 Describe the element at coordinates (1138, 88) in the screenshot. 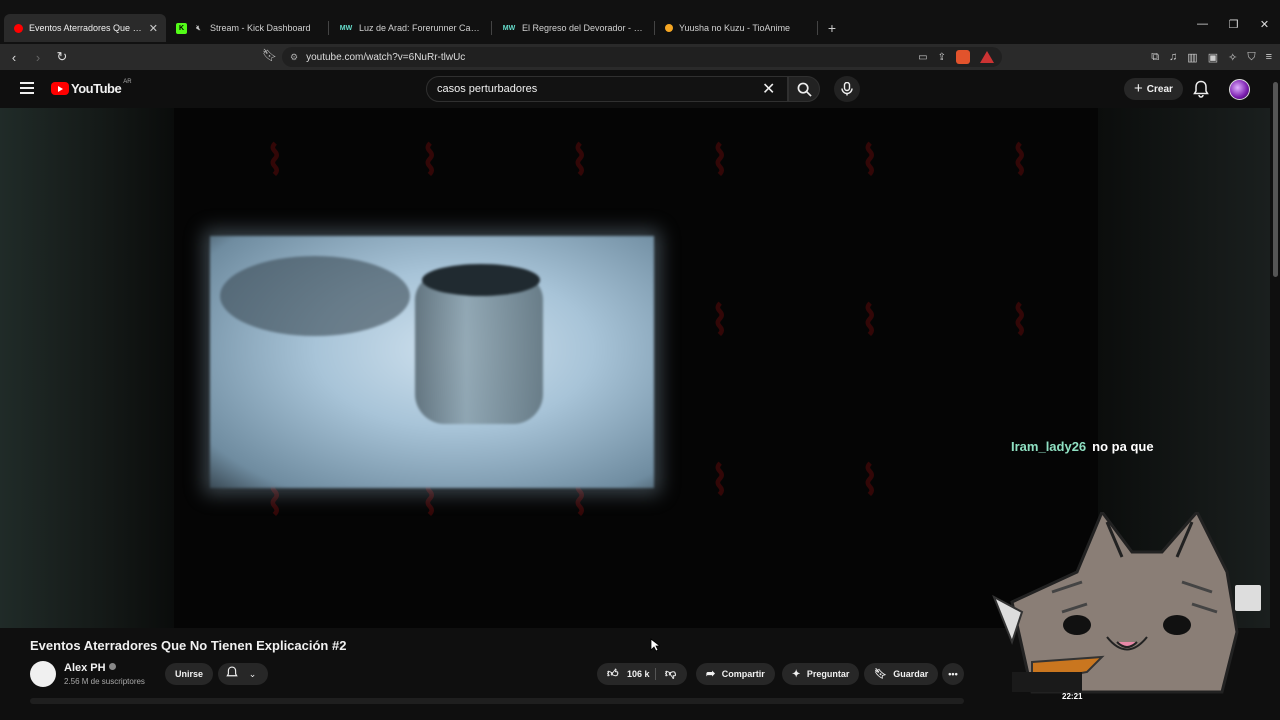

I see `plus-icon: +` at that location.